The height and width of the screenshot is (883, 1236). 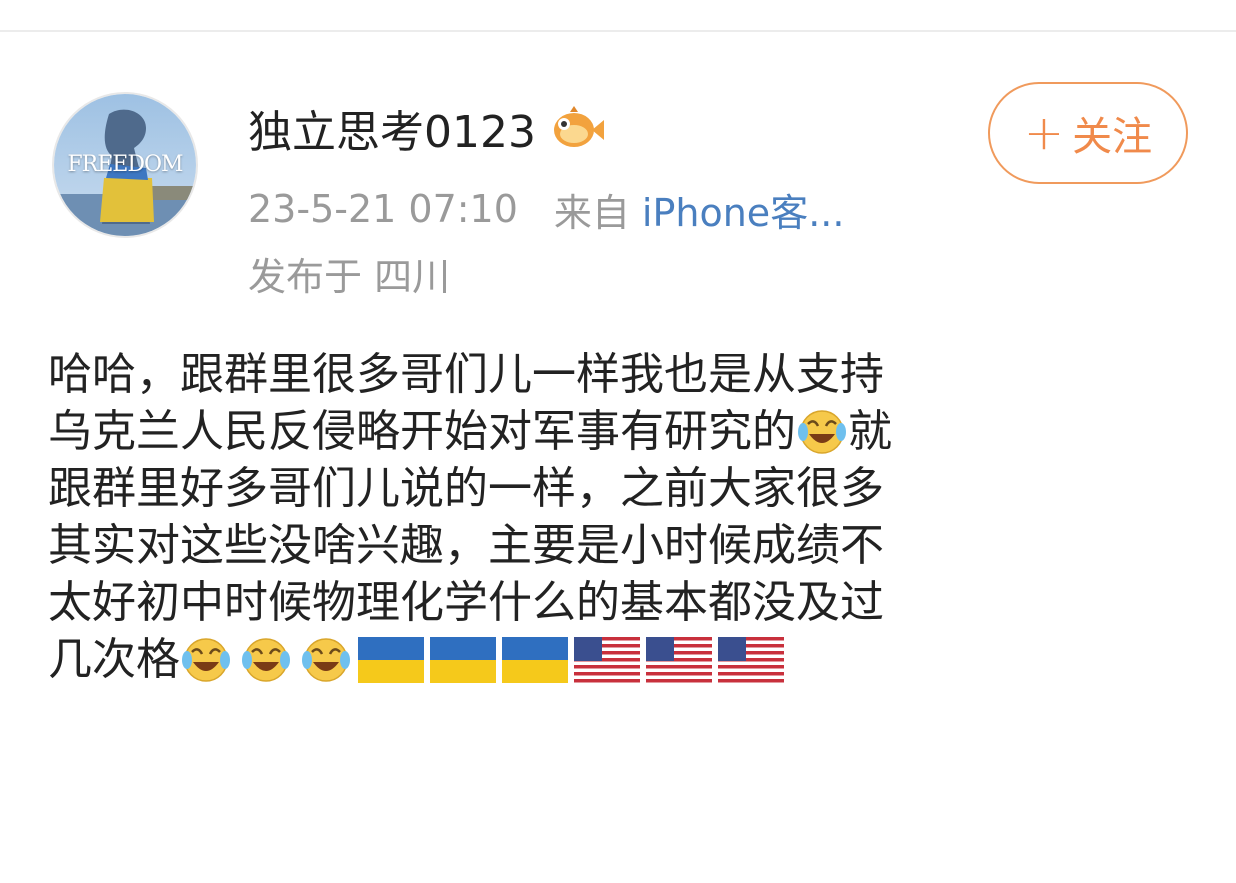 I want to click on plus-icon: +, so click(x=1044, y=133).